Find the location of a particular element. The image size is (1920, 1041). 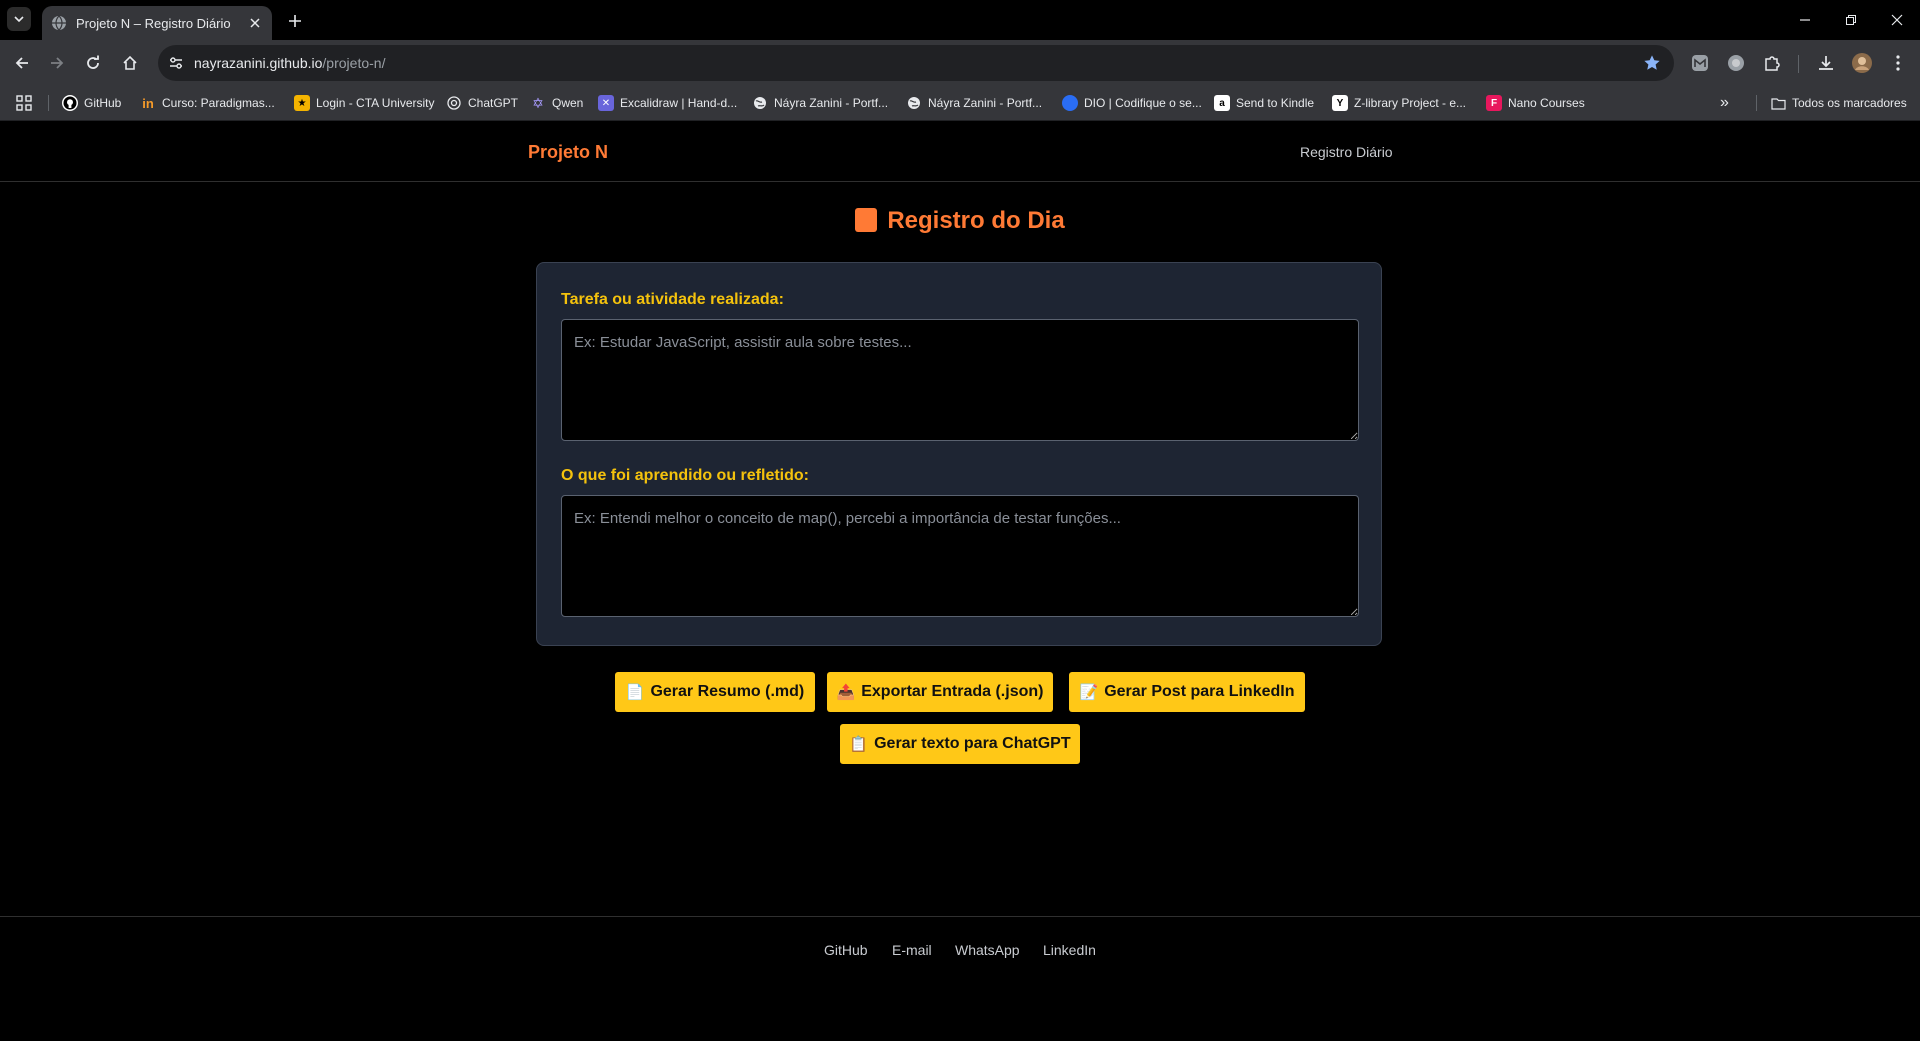

more-bookmarks-button: » is located at coordinates (1724, 103).